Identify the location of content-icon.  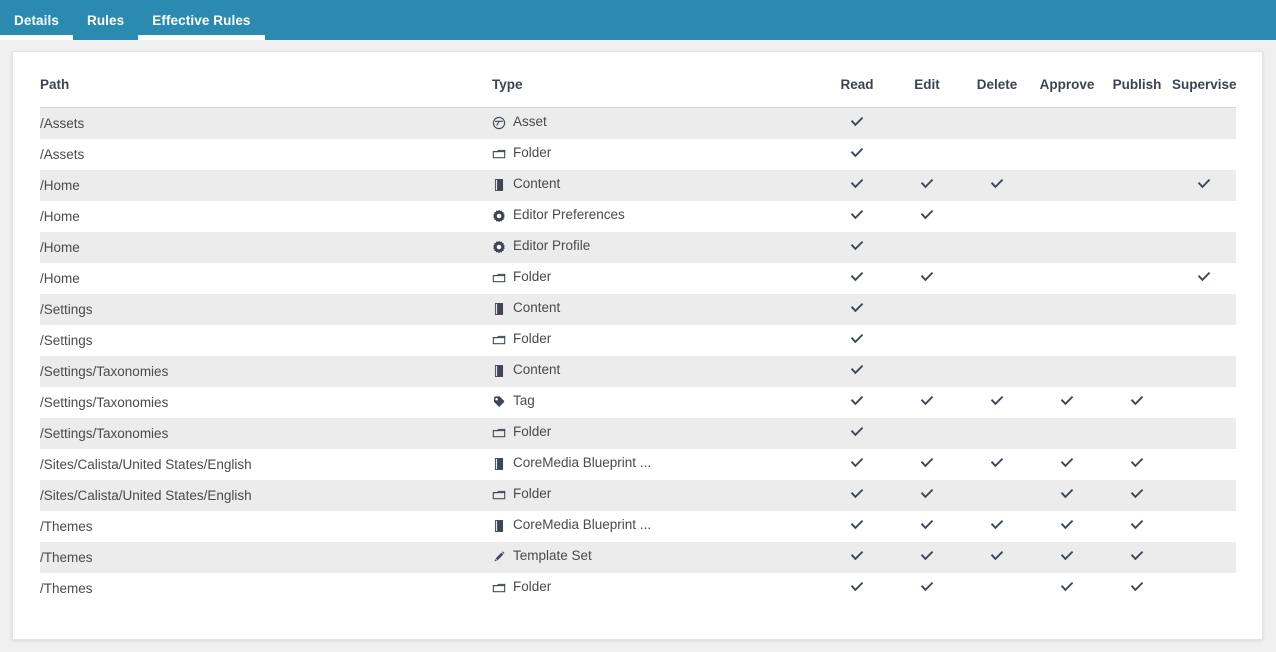
(499, 309).